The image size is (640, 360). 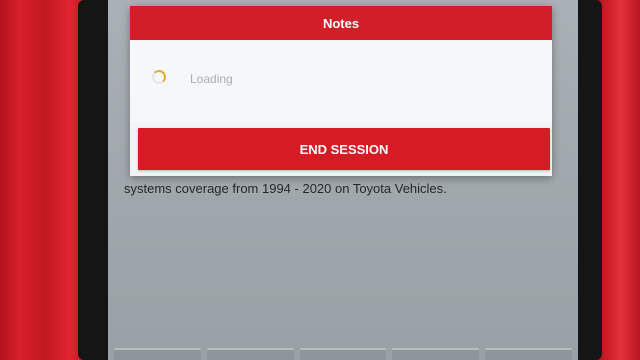 I want to click on loading-spinner-icon, so click(x=159, y=77).